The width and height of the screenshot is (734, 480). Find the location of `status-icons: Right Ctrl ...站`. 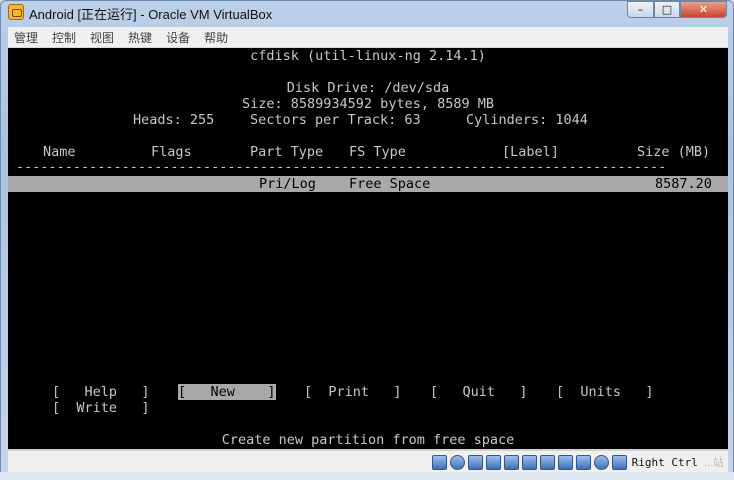

status-icons: Right Ctrl ...站 is located at coordinates (579, 462).